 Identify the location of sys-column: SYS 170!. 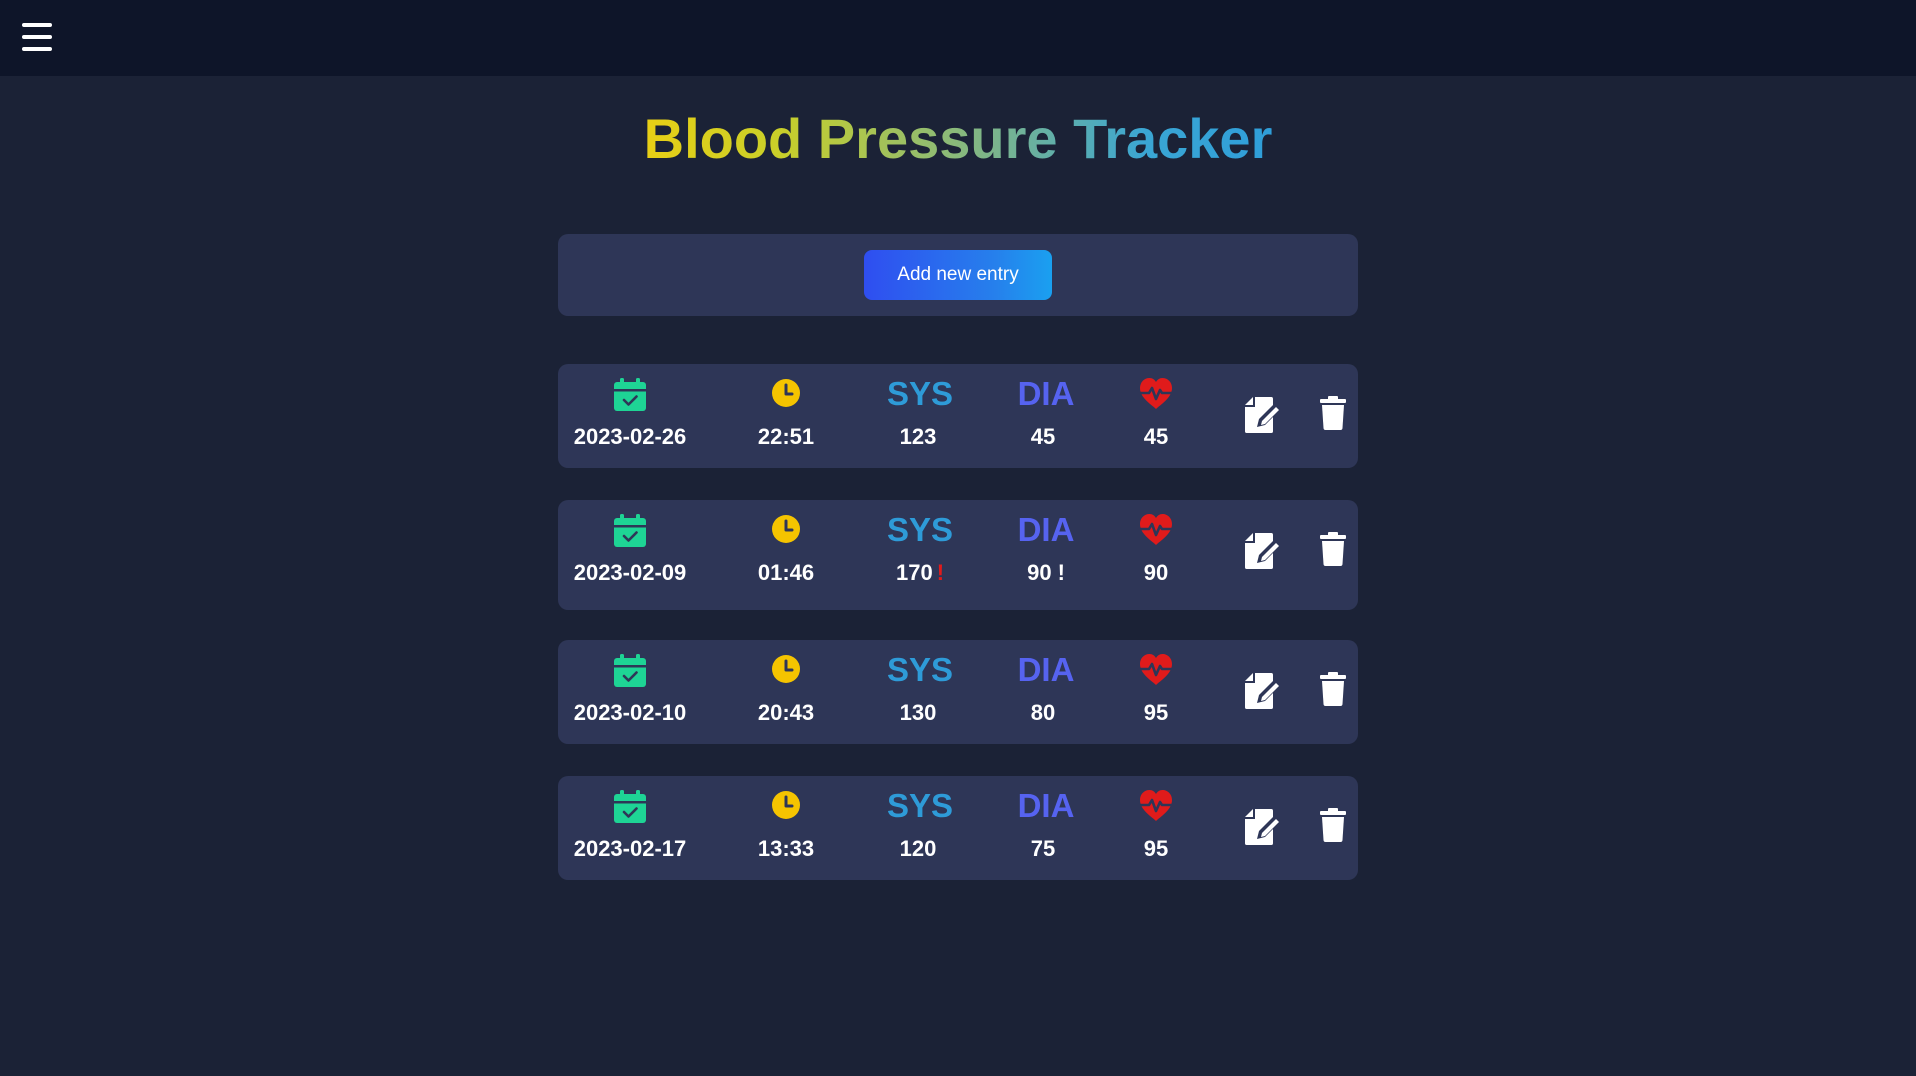
(920, 552).